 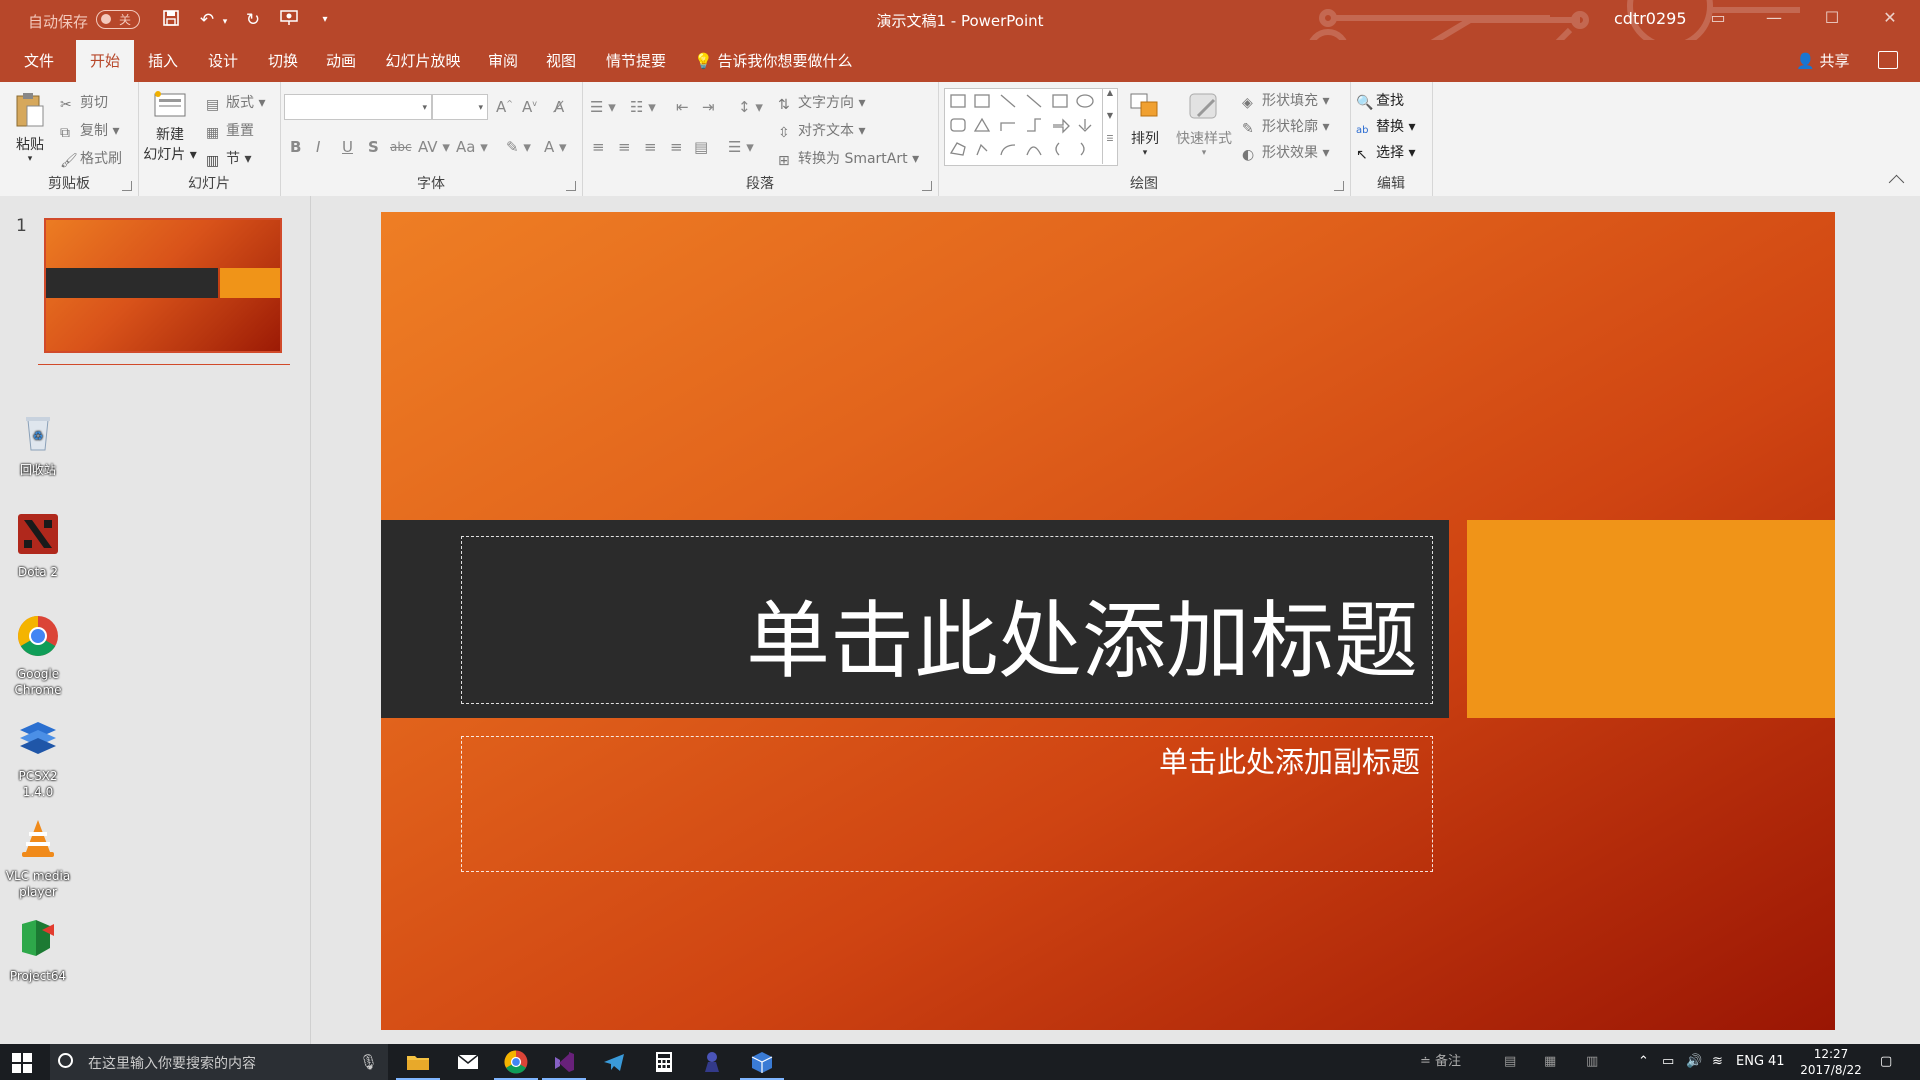 I want to click on quick-styles-button: 快速样式 ▾, so click(x=1204, y=124).